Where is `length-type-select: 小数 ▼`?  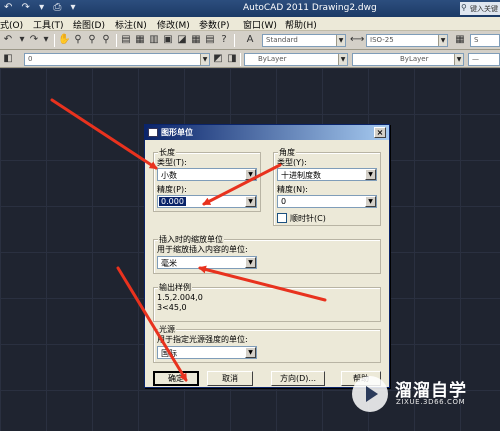
length-type-select: 小数 ▼ is located at coordinates (207, 174).